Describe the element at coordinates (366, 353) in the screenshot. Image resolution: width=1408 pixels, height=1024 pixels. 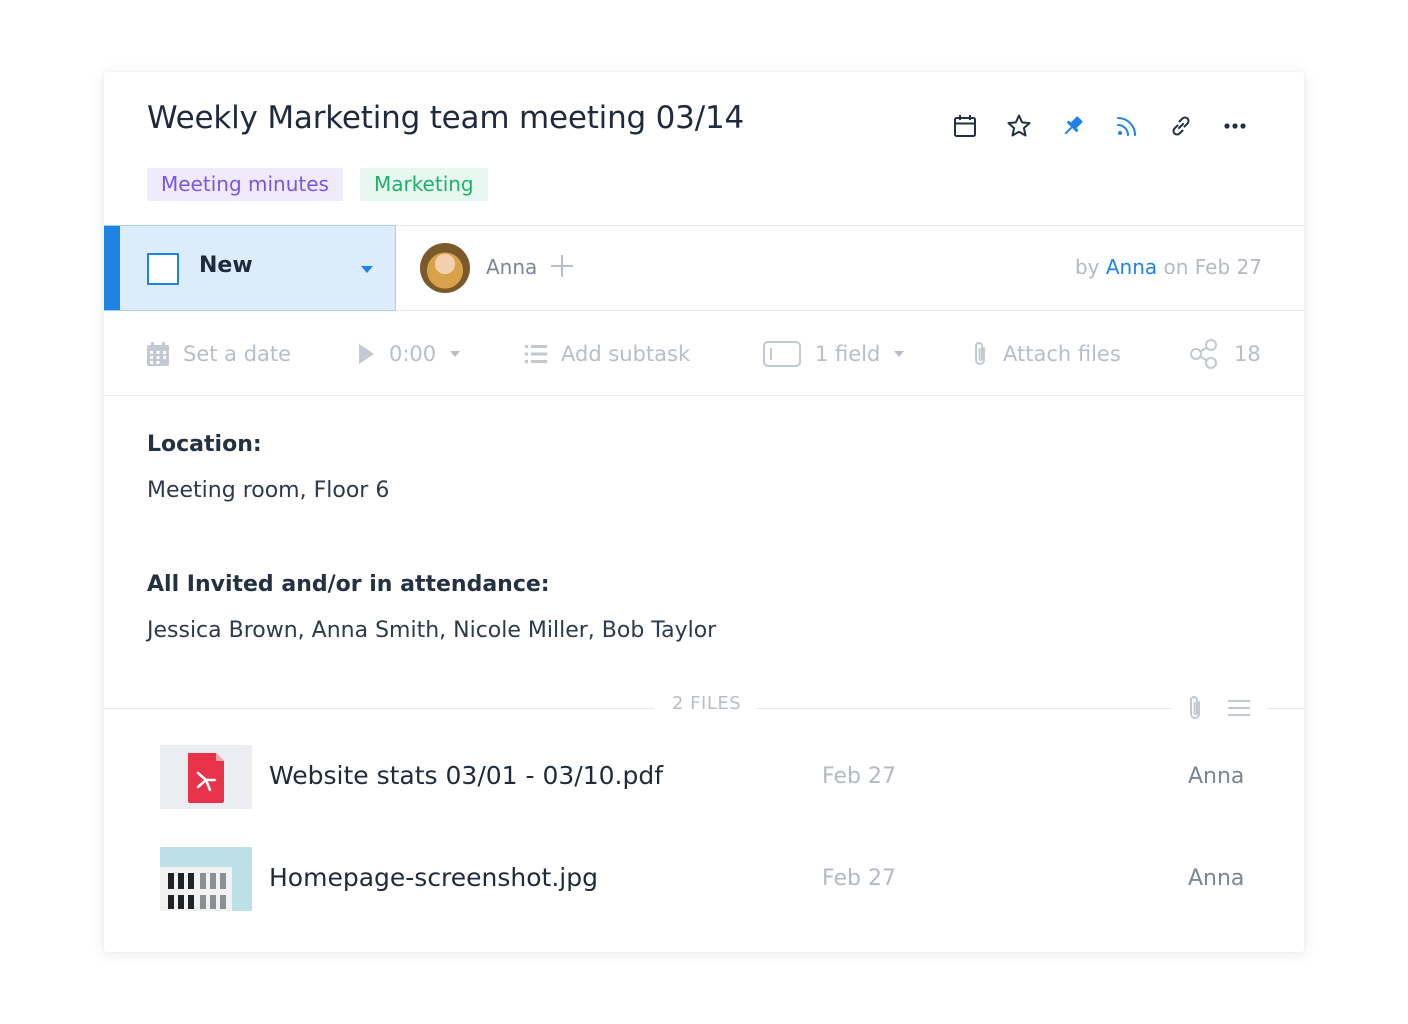
I see `play-icon` at that location.